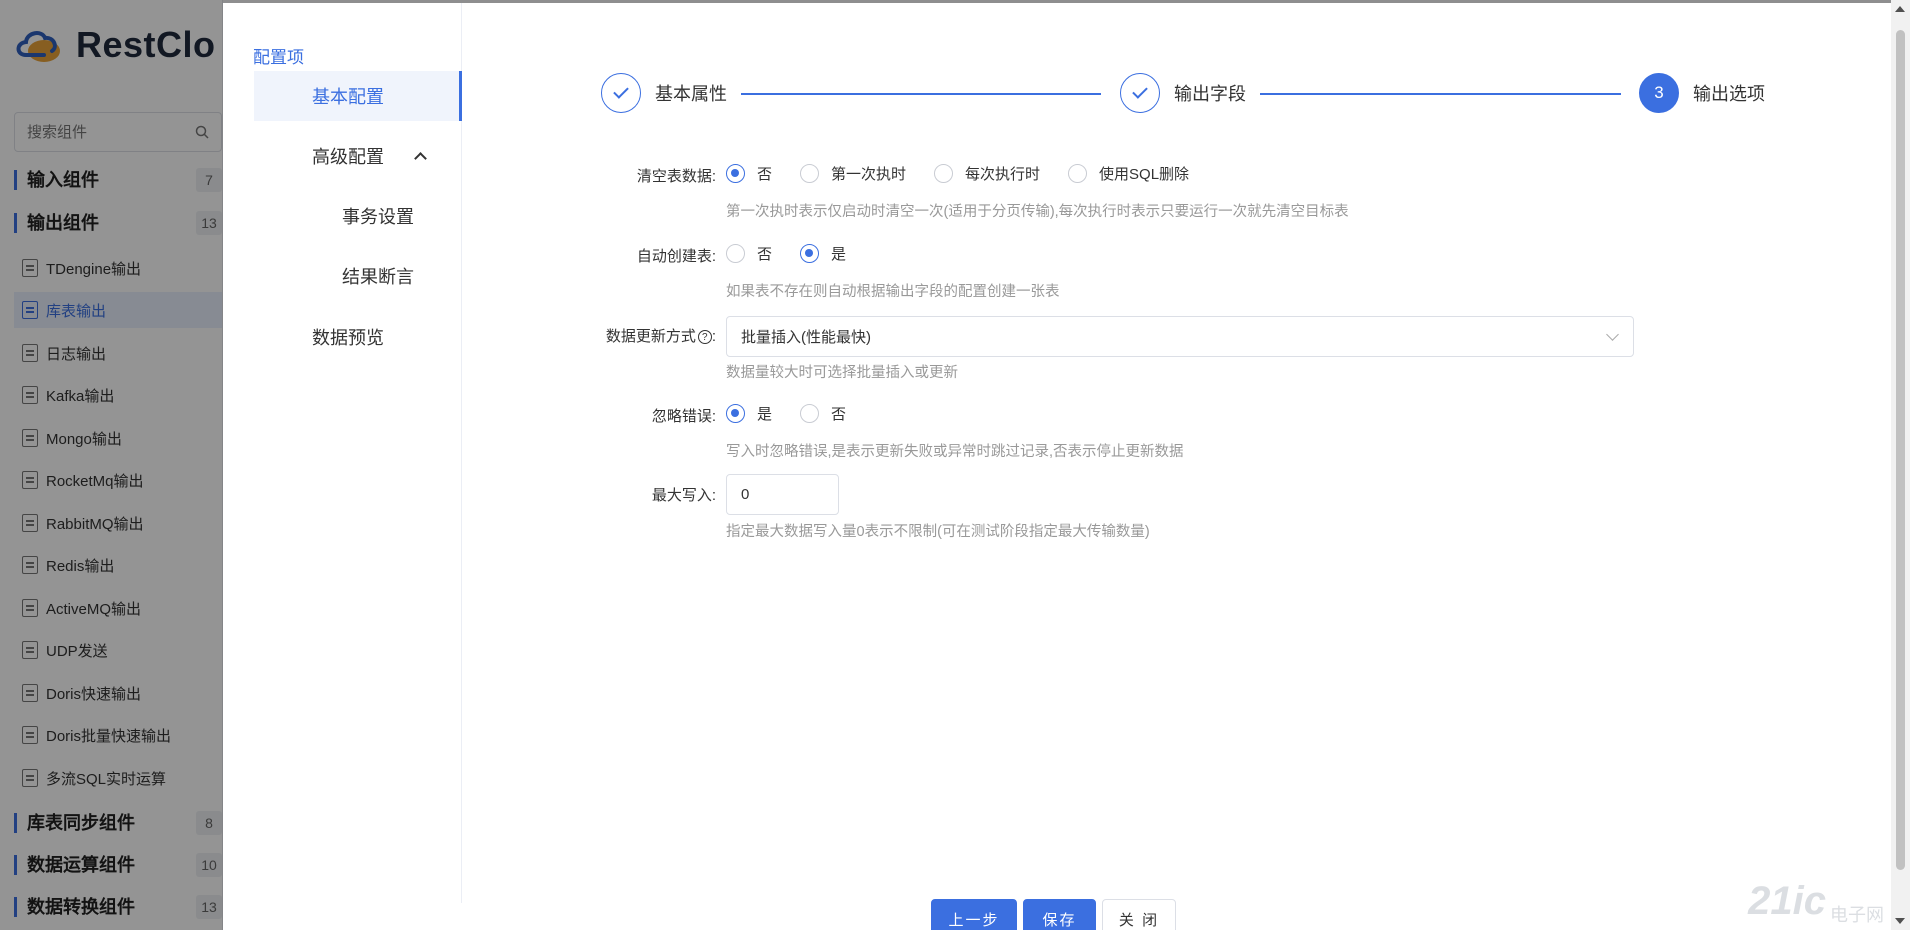 This screenshot has width=1910, height=930. Describe the element at coordinates (1210, 94) in the screenshot. I see `step-label: 输出字段` at that location.